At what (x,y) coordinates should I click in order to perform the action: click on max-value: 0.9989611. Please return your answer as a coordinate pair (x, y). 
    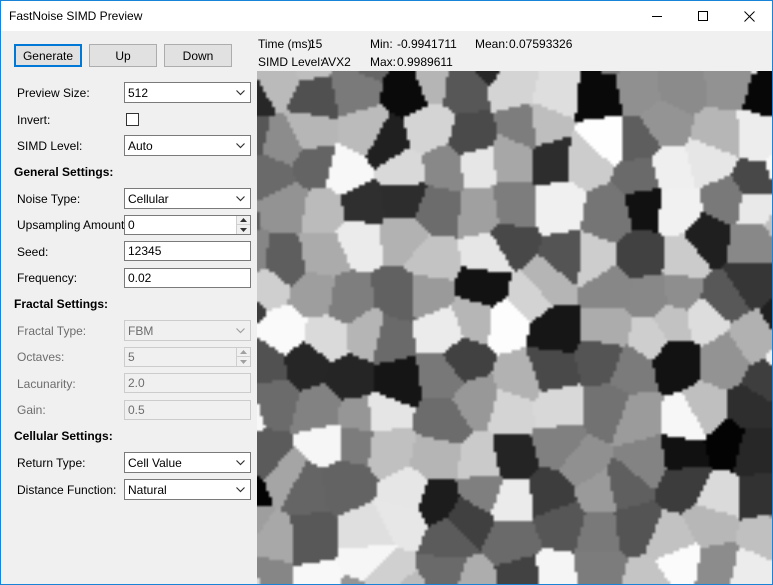
    Looking at the image, I should click on (425, 62).